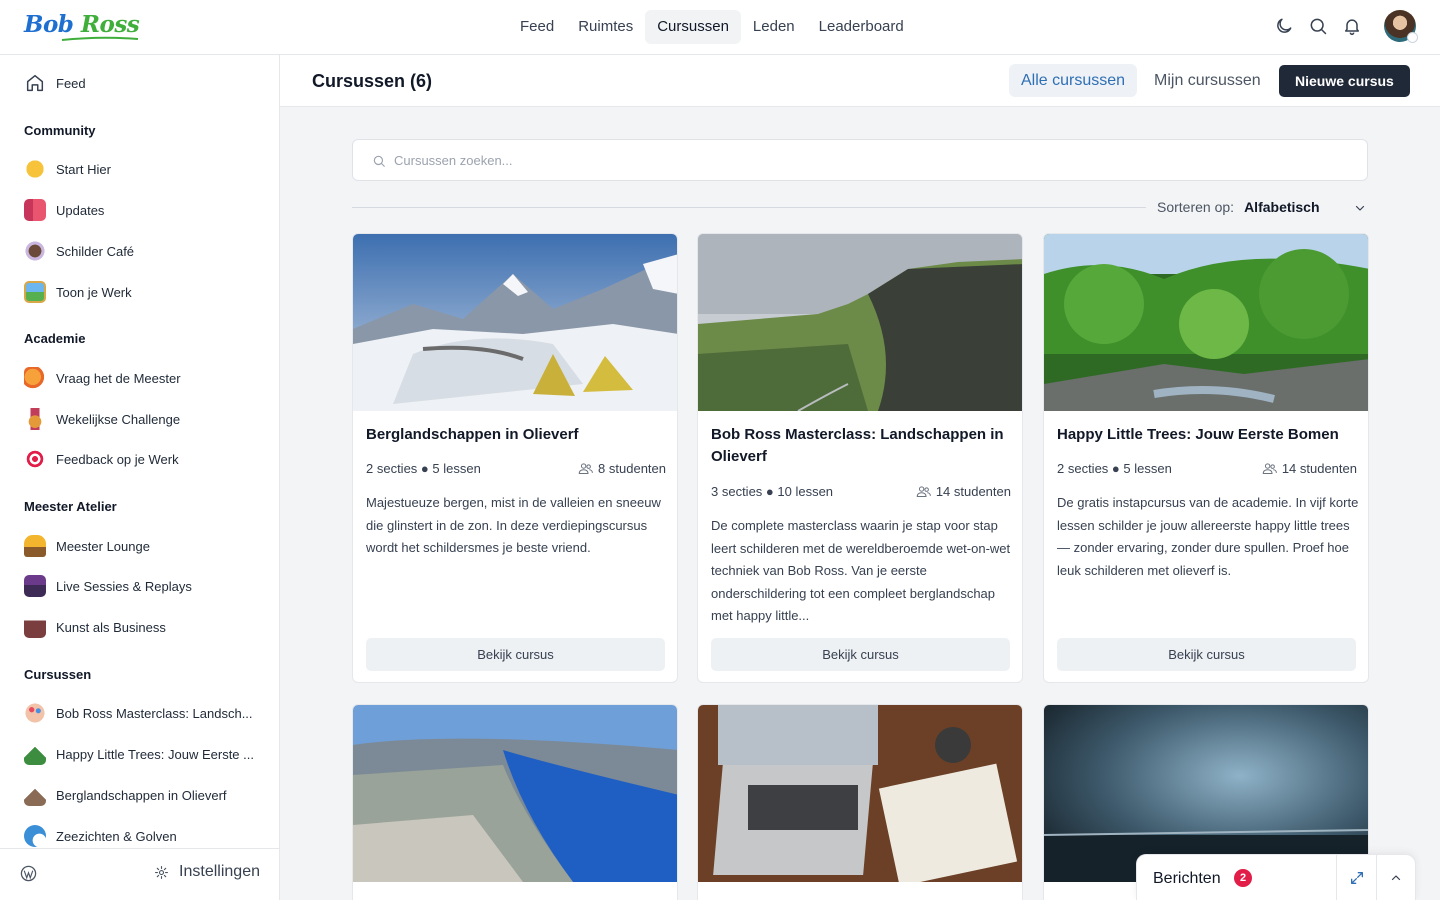 The width and height of the screenshot is (1440, 900). What do you see at coordinates (844, 160) in the screenshot?
I see `search-input` at bounding box center [844, 160].